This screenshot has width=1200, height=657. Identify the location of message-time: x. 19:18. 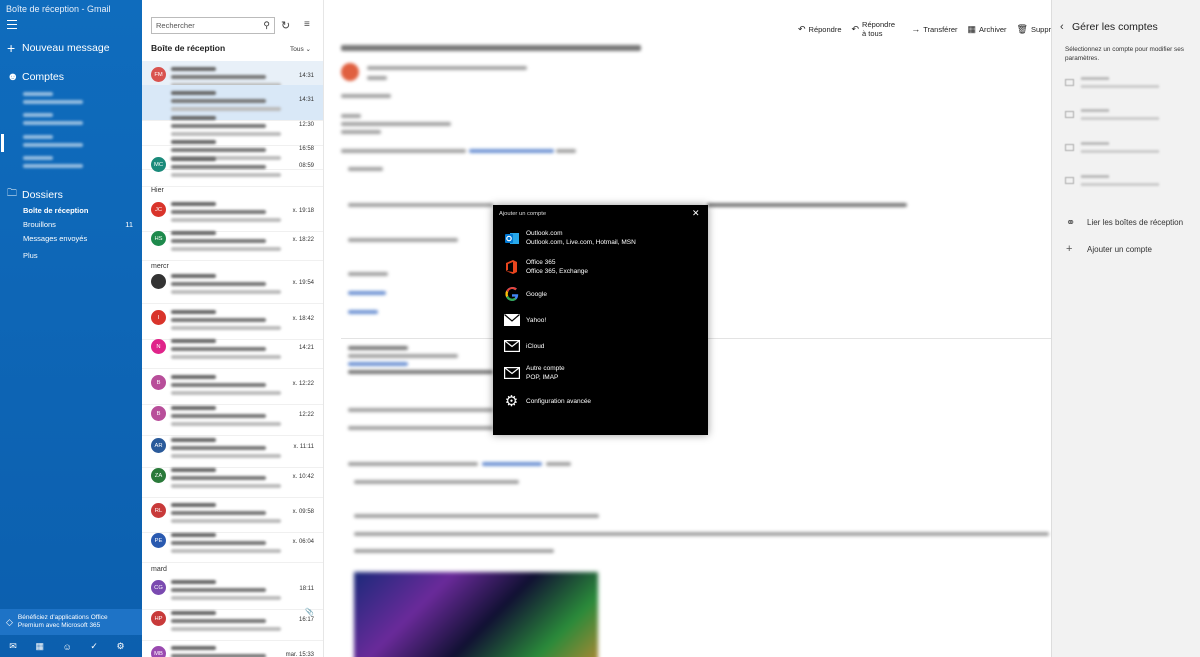
(303, 211).